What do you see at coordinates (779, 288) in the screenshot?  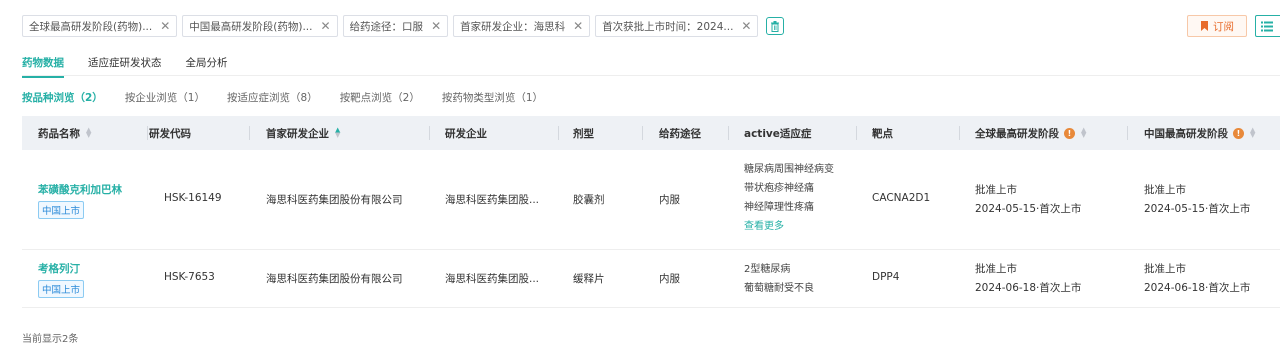 I see `indication-item: 葡萄糖耐受不良` at bounding box center [779, 288].